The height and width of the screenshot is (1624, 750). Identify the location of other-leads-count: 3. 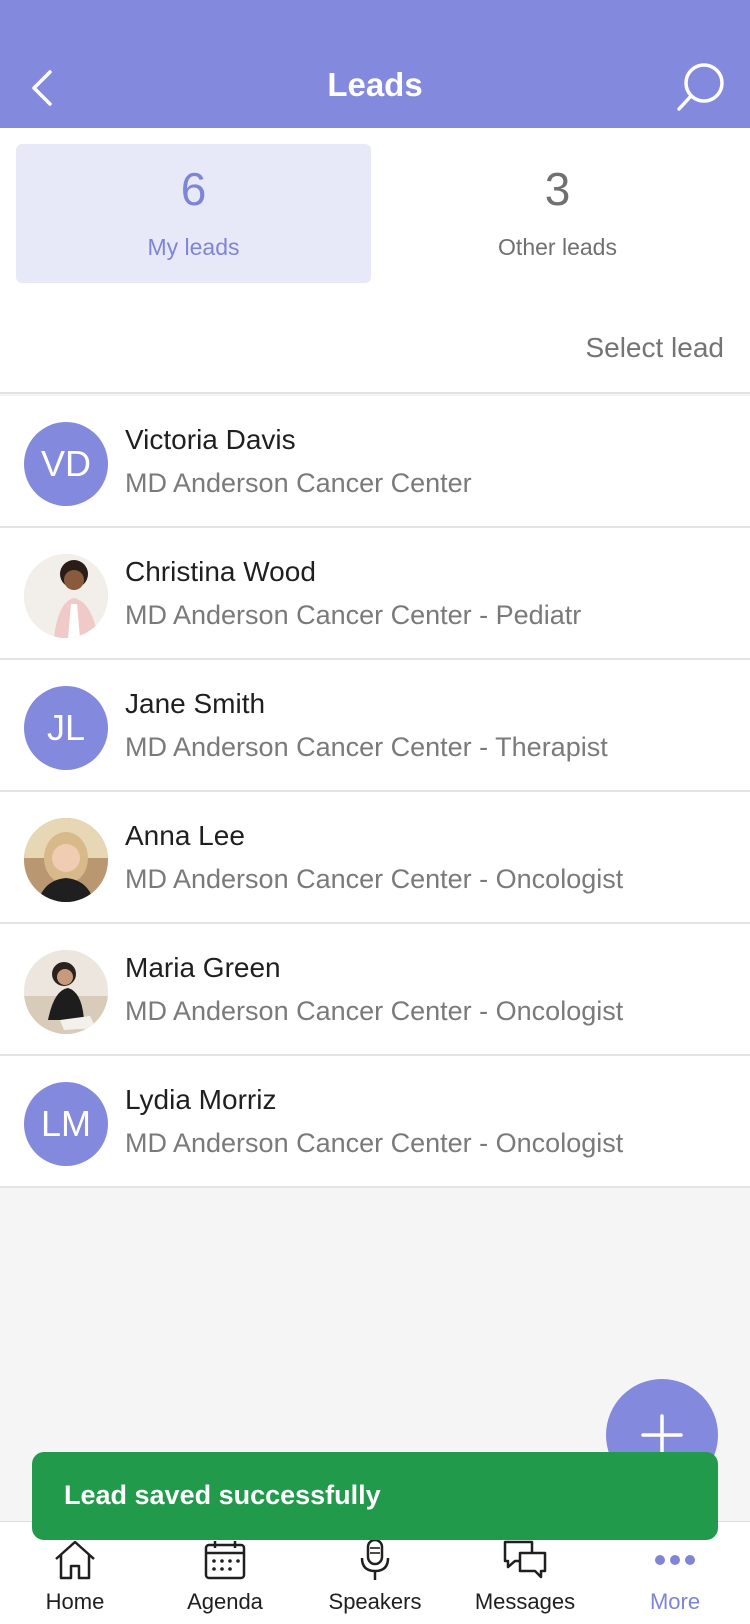
(557, 189).